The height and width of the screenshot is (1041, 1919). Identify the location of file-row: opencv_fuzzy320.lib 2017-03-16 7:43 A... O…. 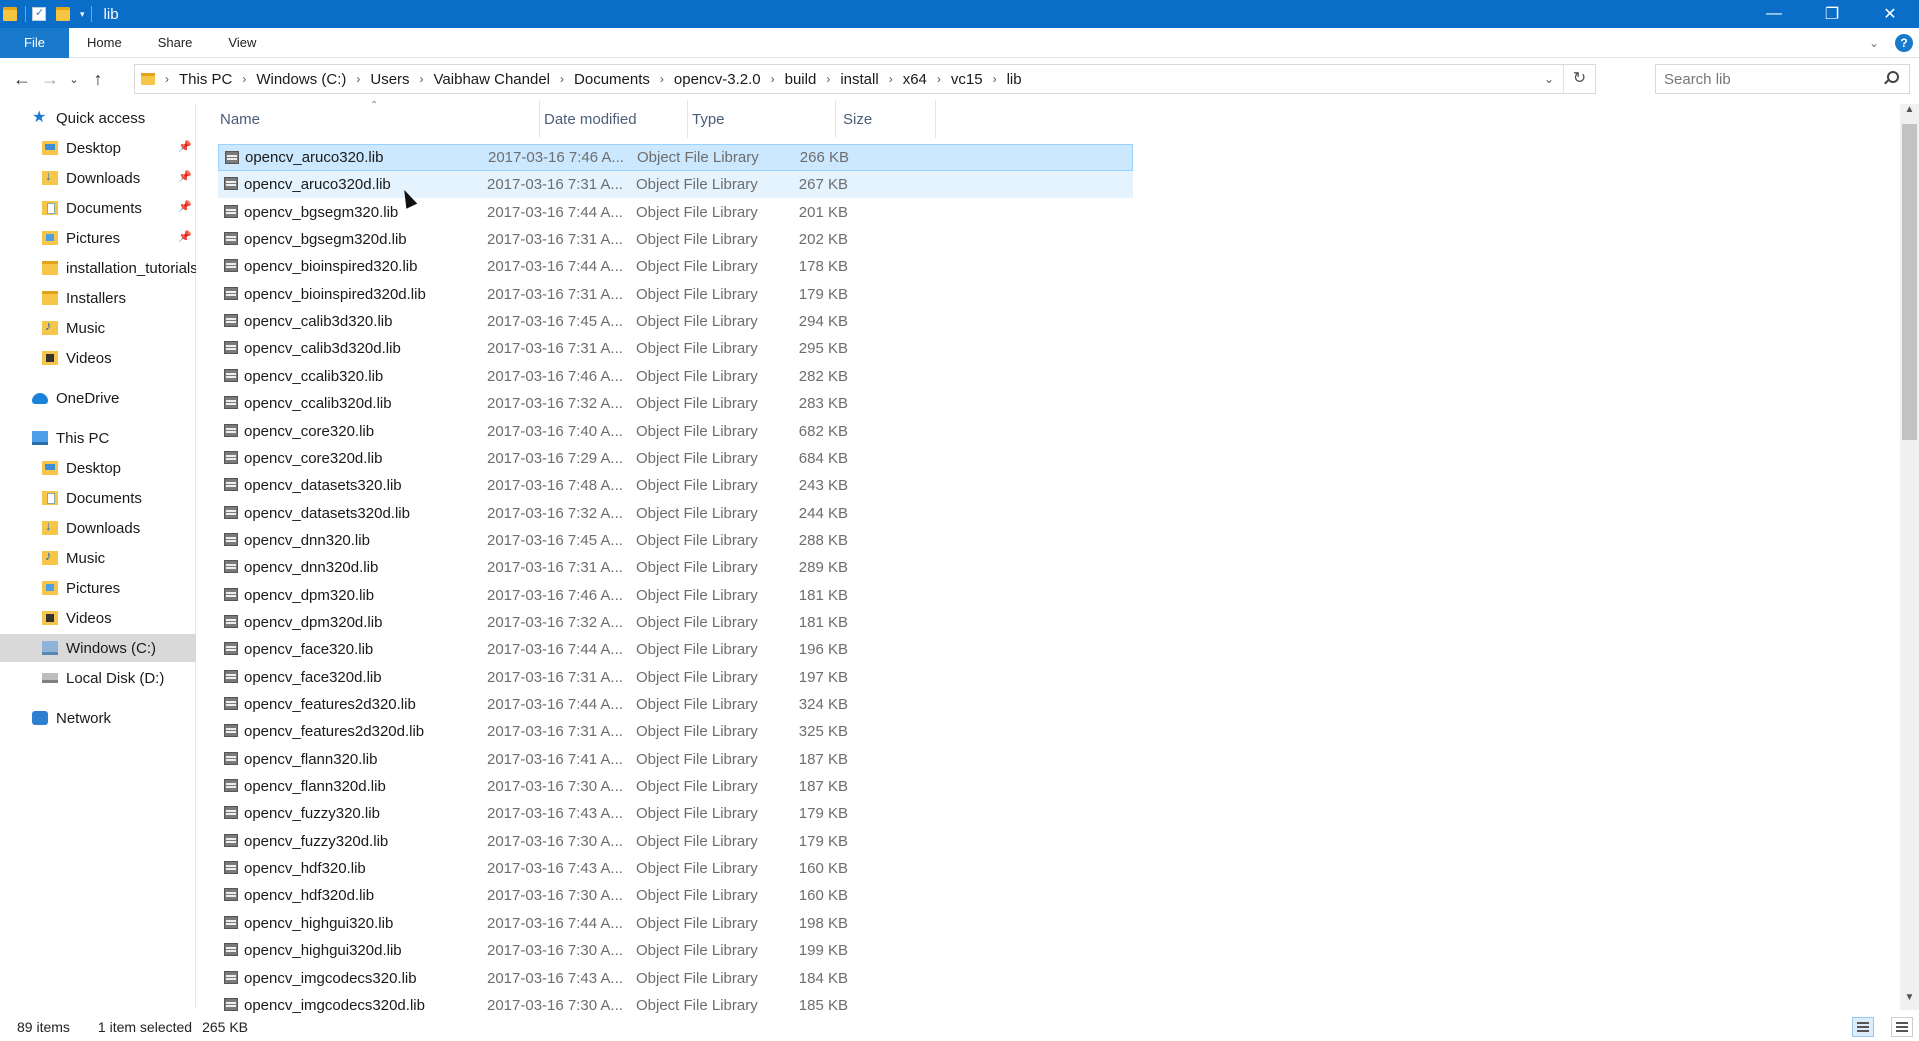
(675, 813).